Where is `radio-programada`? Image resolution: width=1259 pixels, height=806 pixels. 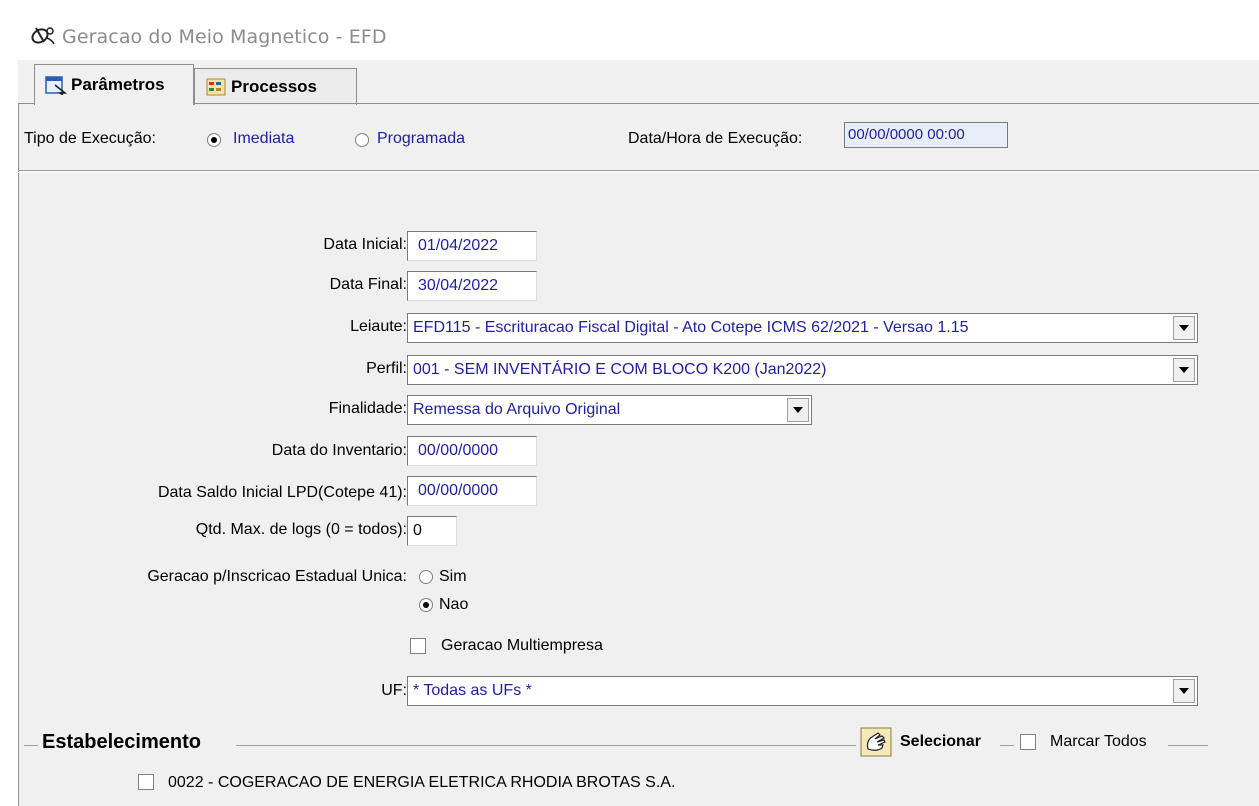
radio-programada is located at coordinates (362, 140).